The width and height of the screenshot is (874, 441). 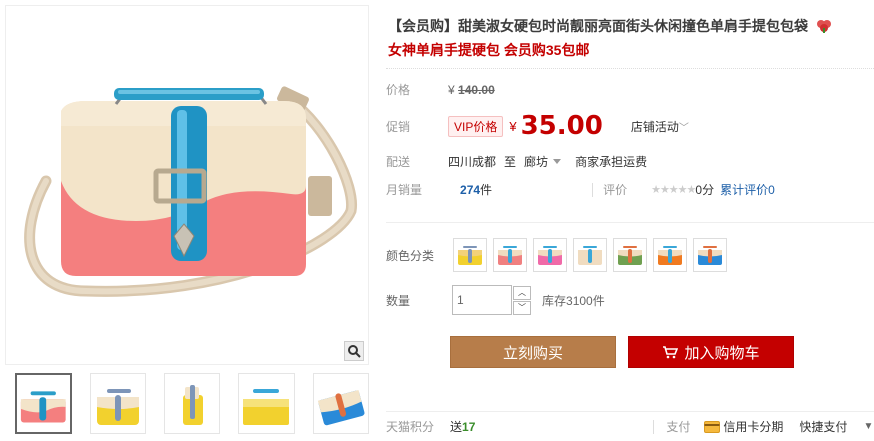 What do you see at coordinates (673, 190) in the screenshot?
I see `rating-stars: ★★★★★` at bounding box center [673, 190].